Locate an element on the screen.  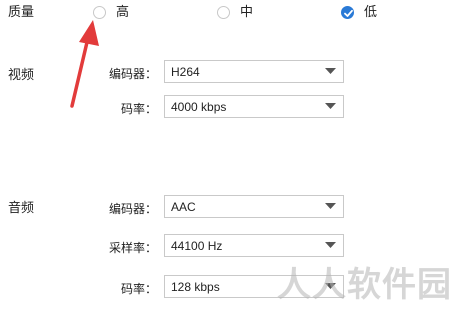
video-bitrate-select: 4000 kbps is located at coordinates (254, 106).